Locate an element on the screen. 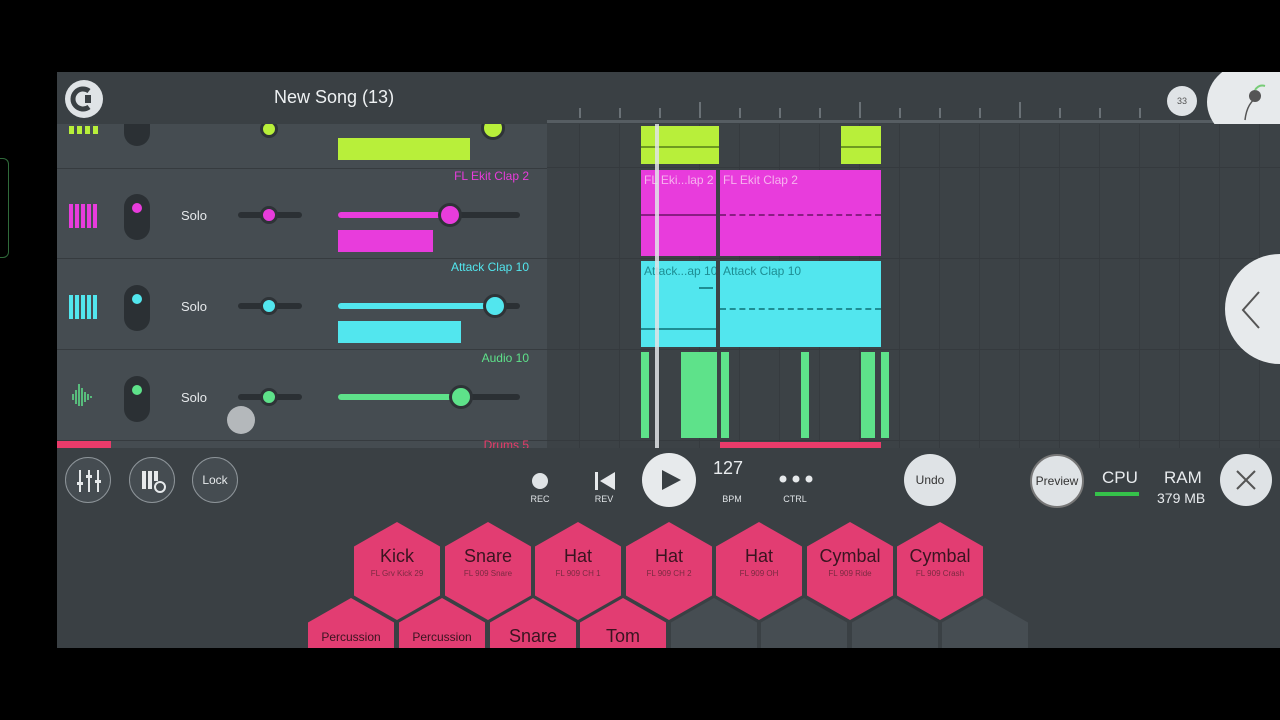  more-dots-icon is located at coordinates (796, 479).